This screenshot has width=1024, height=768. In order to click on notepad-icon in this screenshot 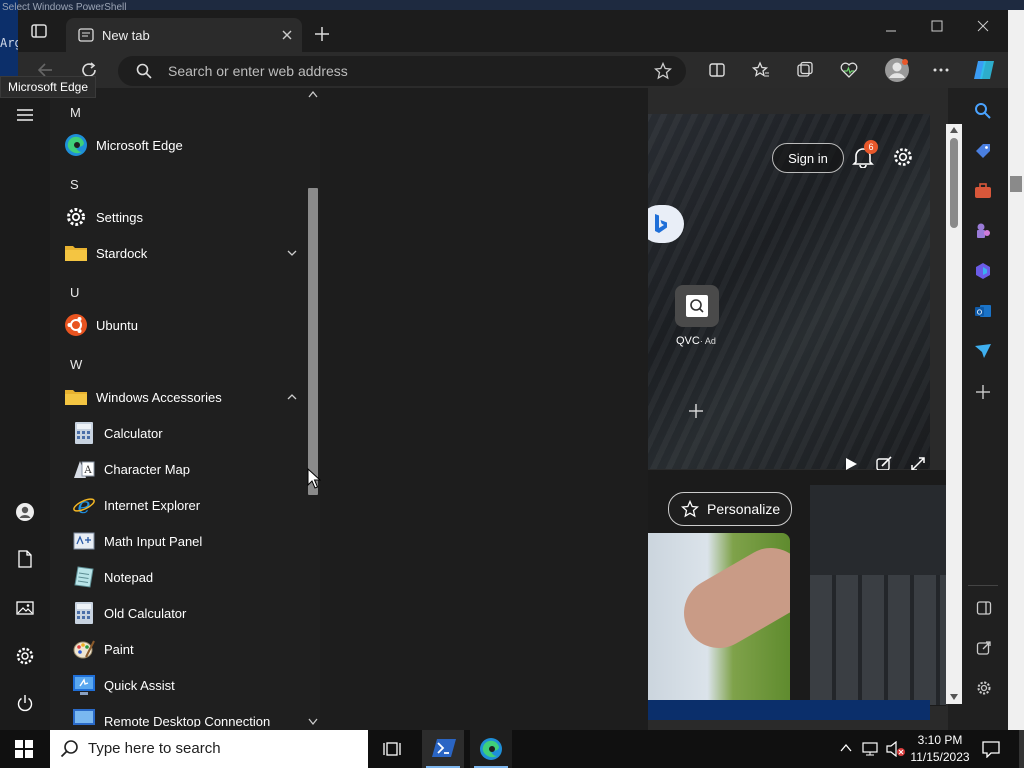, I will do `click(84, 577)`.